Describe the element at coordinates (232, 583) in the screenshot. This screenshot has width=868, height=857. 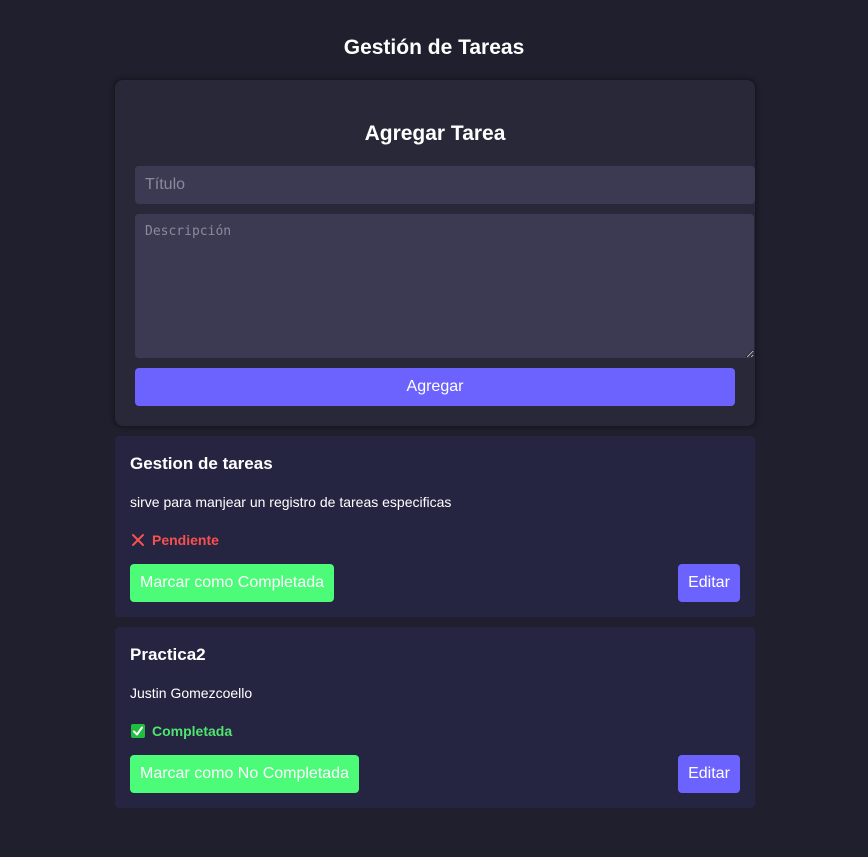
I see `mark-completed-button: Marcar como Completada` at that location.